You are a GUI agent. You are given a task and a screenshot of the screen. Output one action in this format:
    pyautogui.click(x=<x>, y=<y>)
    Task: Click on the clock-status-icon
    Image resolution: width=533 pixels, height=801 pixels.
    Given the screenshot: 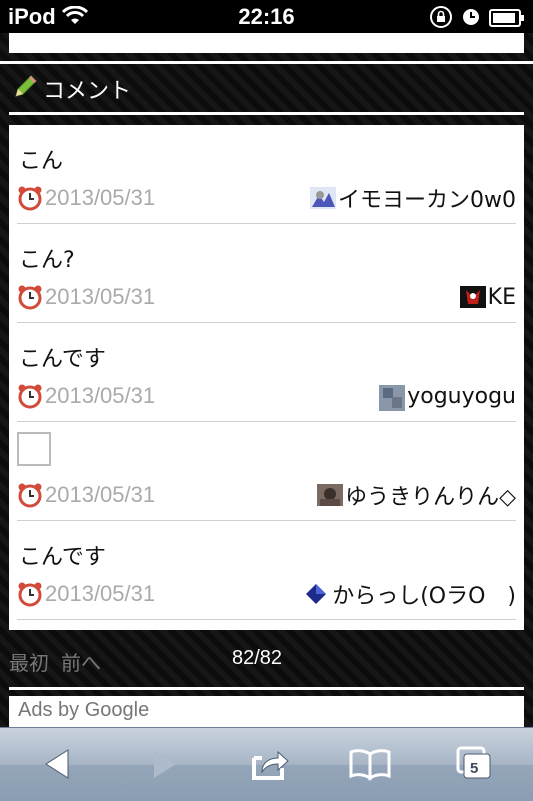 What is the action you would take?
    pyautogui.click(x=471, y=20)
    